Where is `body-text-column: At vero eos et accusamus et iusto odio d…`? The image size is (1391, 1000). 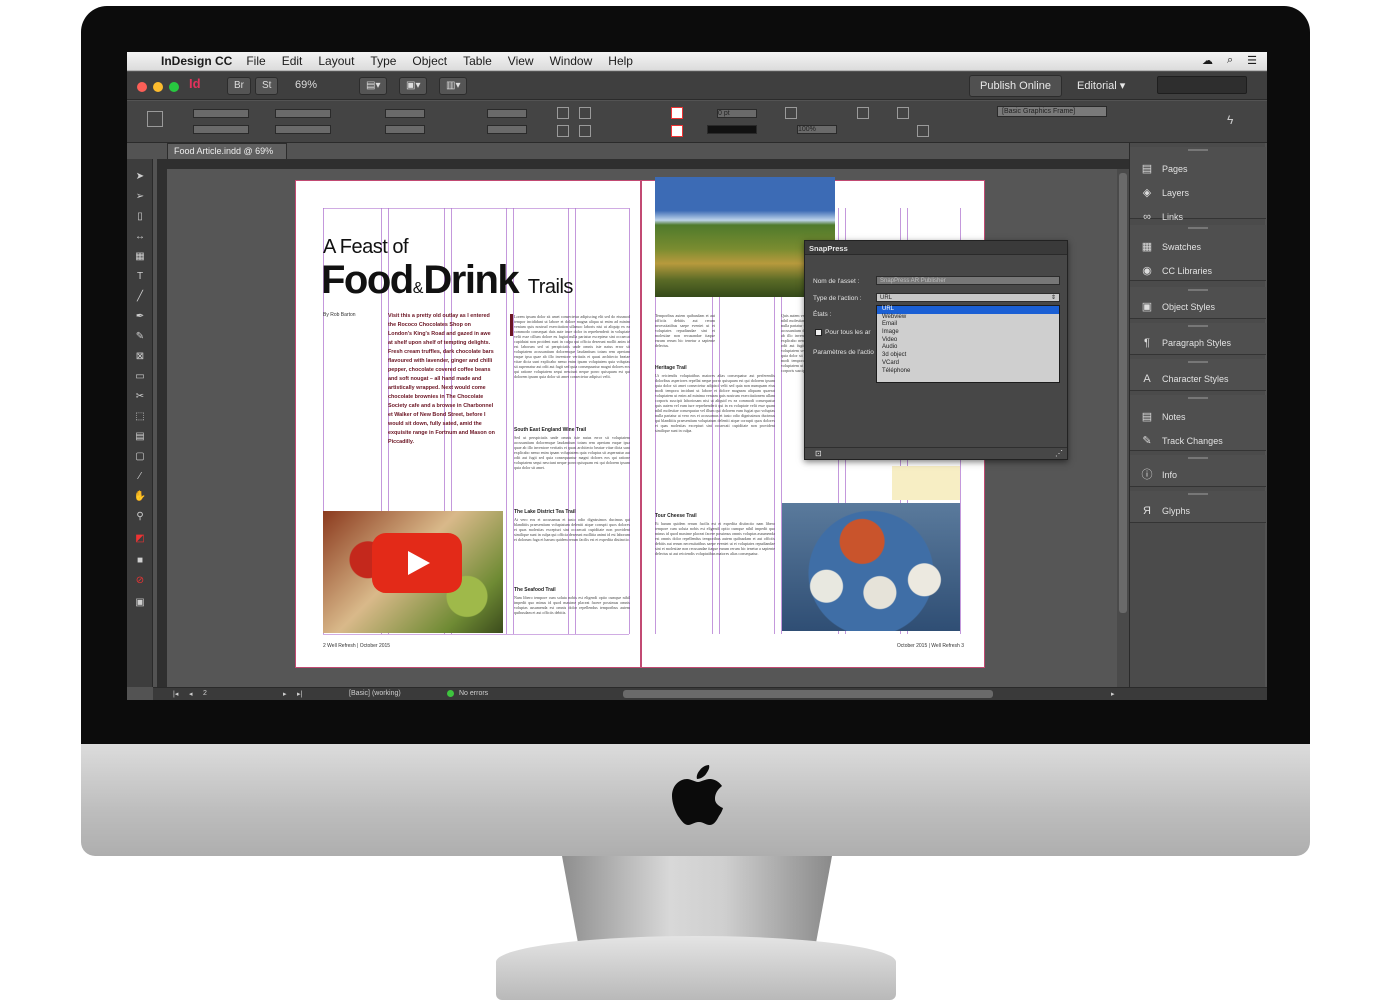 body-text-column: At vero eos et accusamus et iusto odio d… is located at coordinates (572, 550).